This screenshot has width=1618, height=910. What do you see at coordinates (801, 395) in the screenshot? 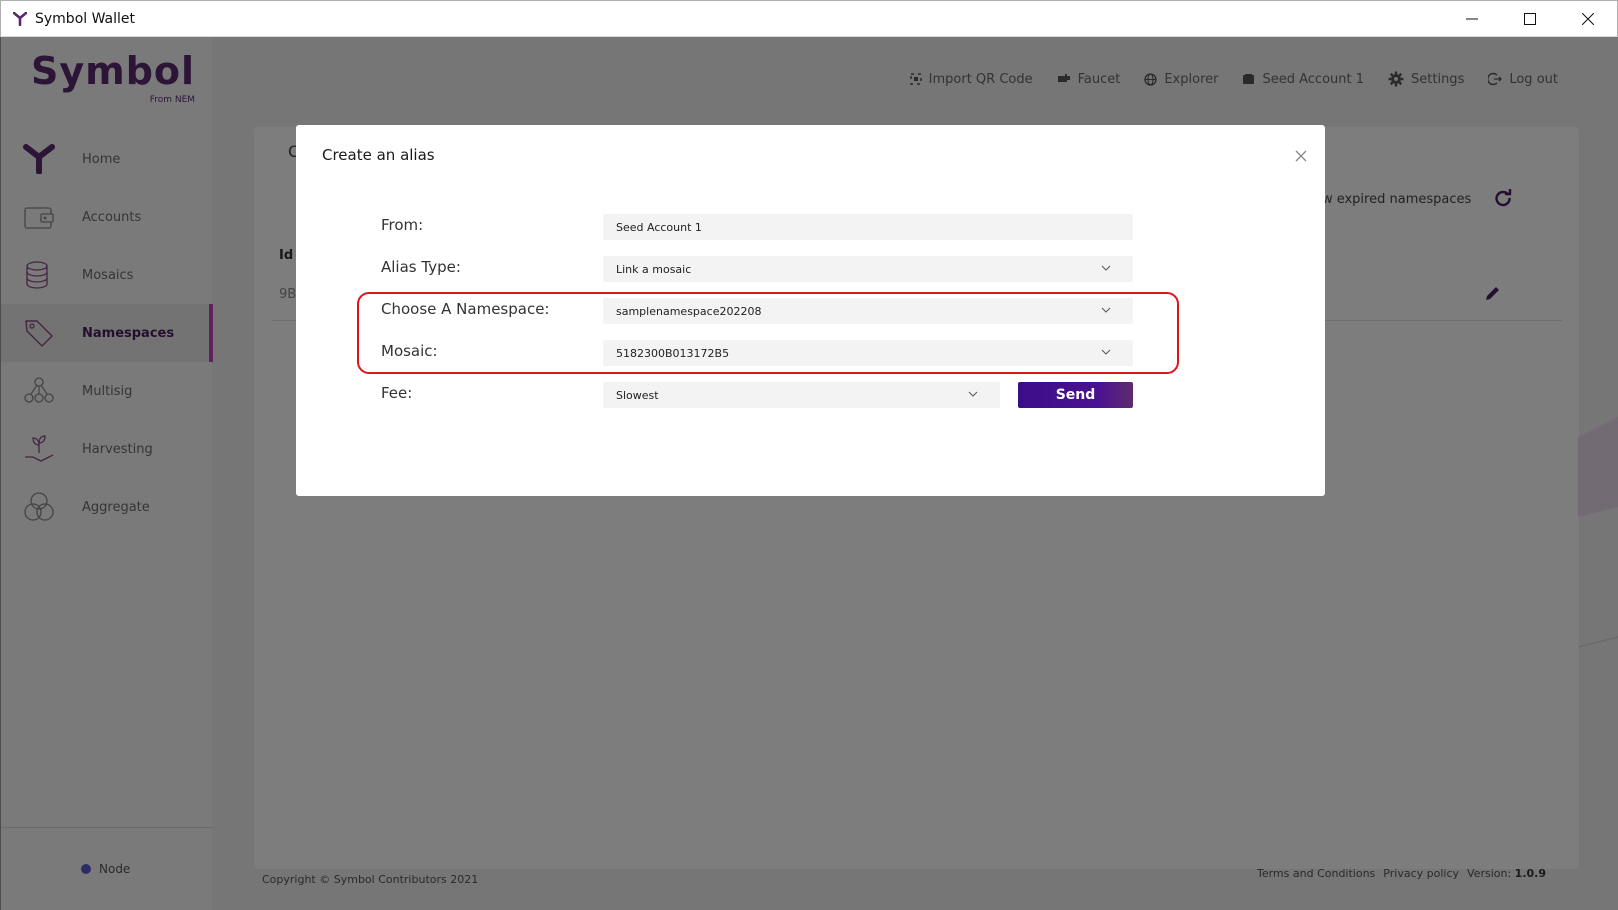
I see `fee-select: Slowest` at bounding box center [801, 395].